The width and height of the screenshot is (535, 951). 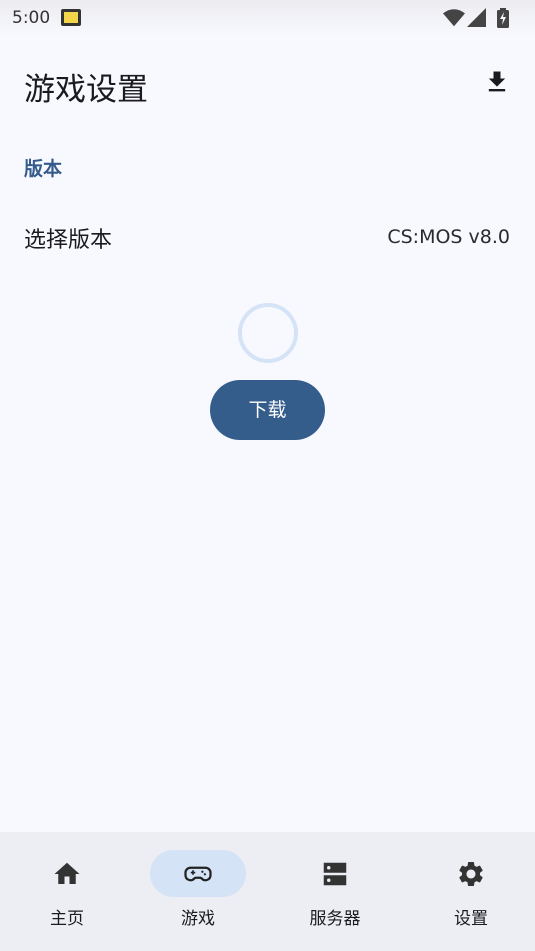 I want to click on battery-icon, so click(x=503, y=18).